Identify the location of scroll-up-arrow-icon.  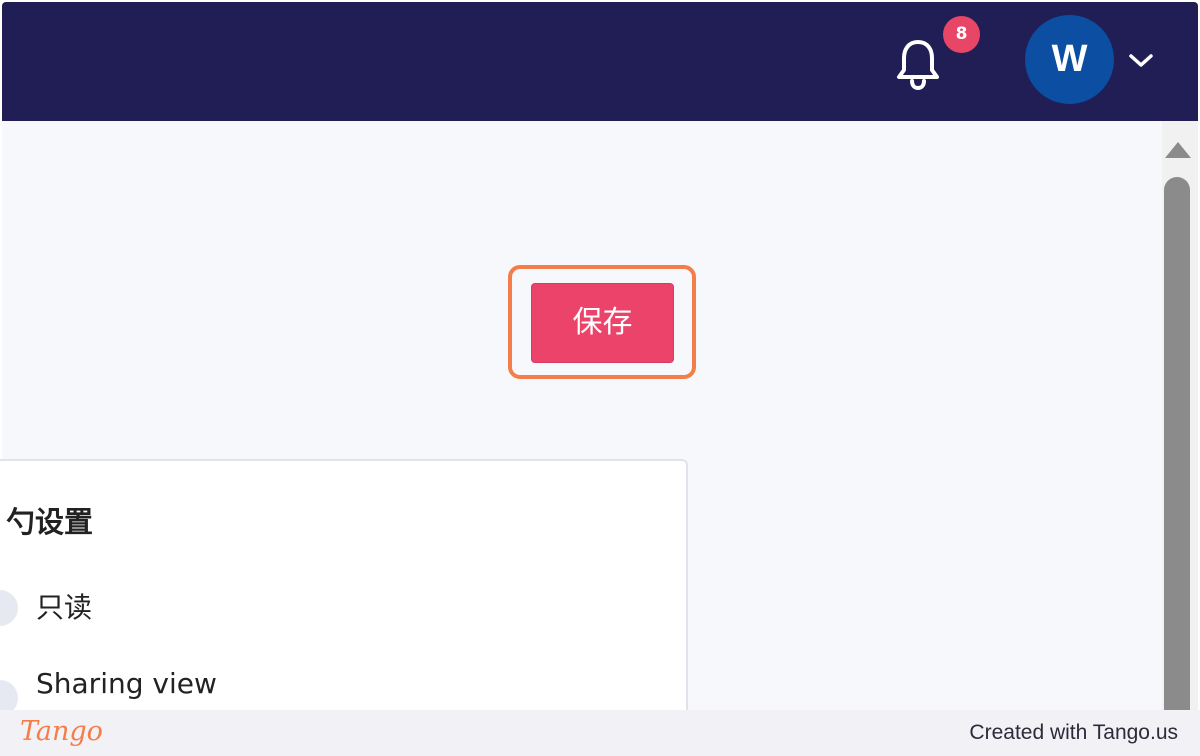
(1178, 149).